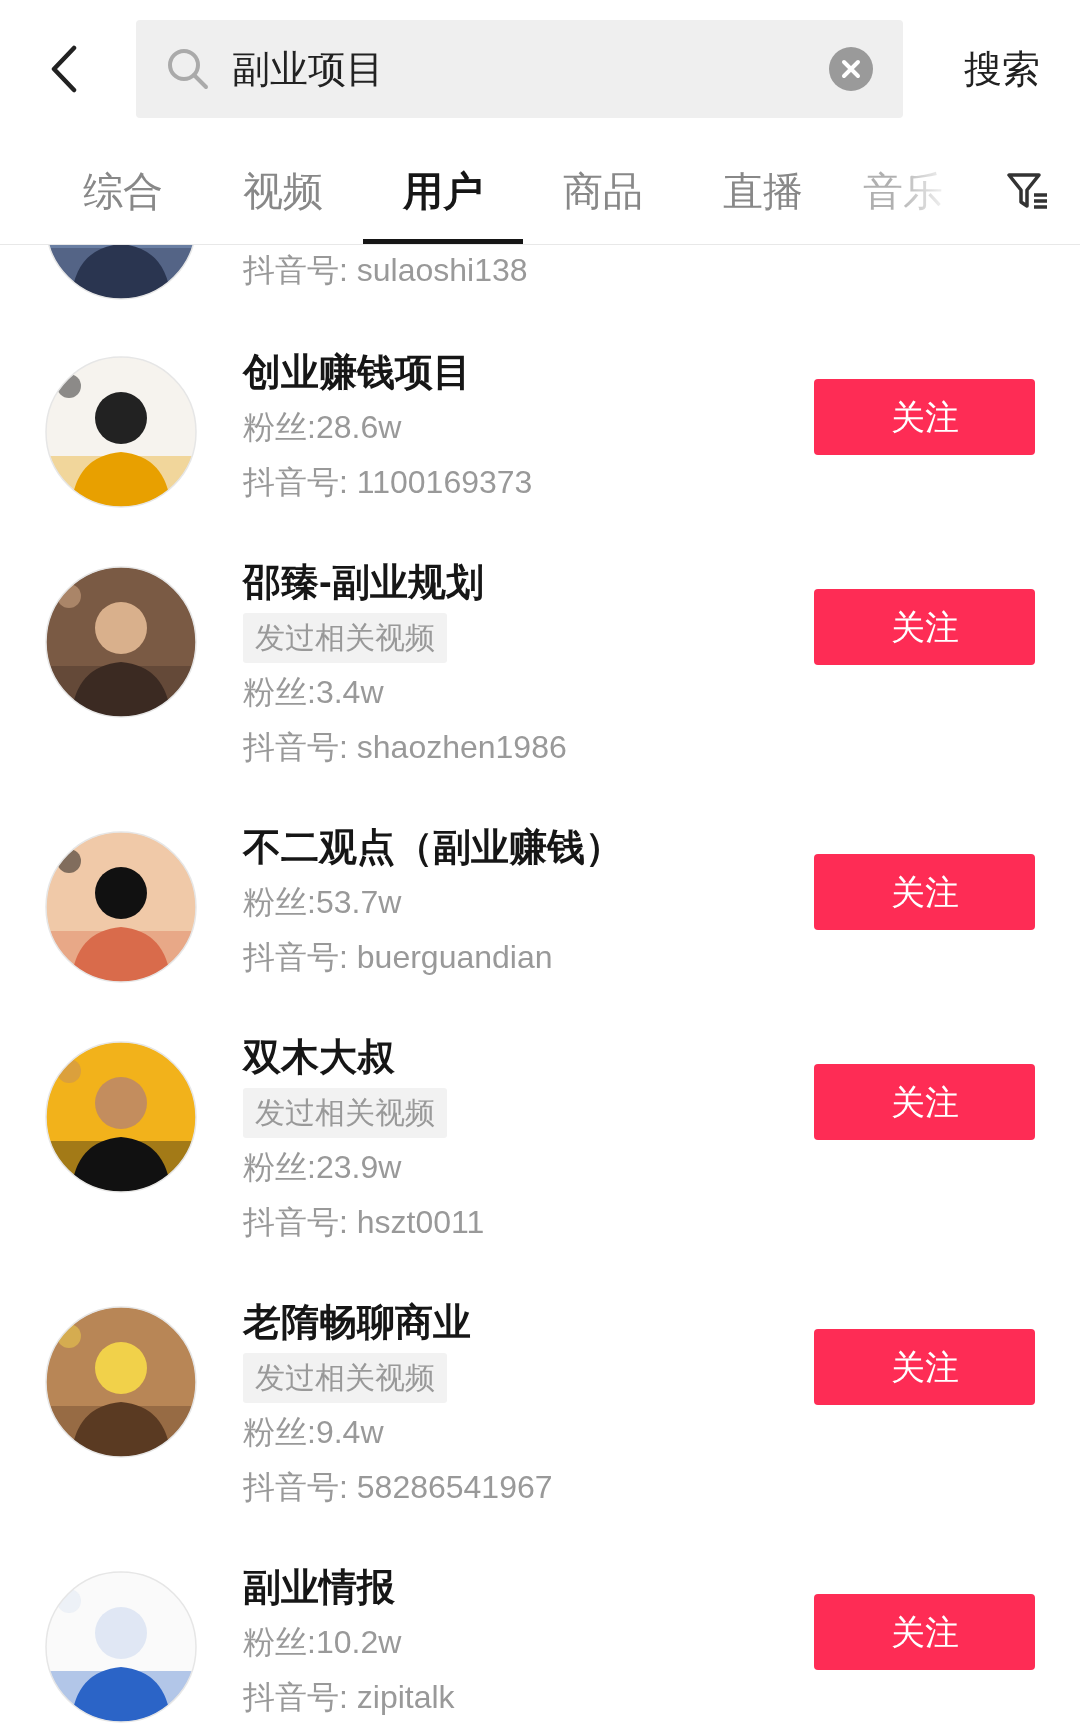 Image resolution: width=1080 pixels, height=1735 pixels. I want to click on clear-icon, so click(851, 69).